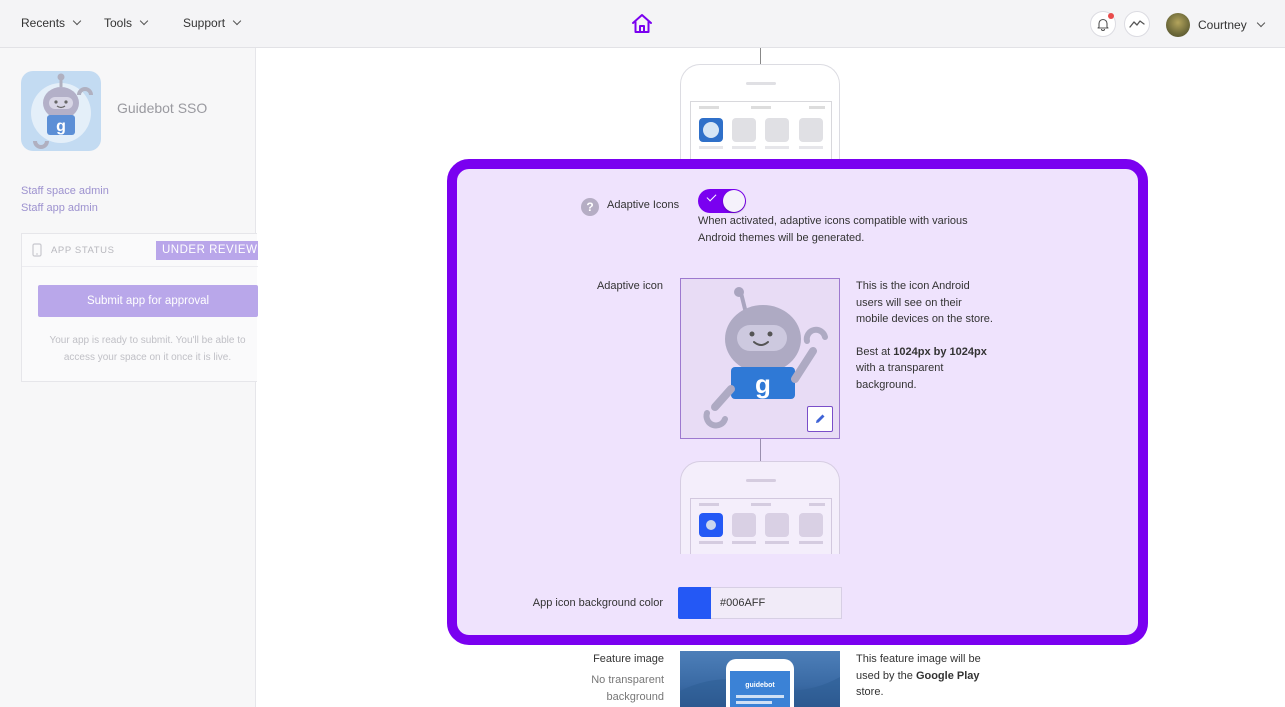  Describe the element at coordinates (629, 286) in the screenshot. I see `adaptive-icon-label: Adaptive icon` at that location.